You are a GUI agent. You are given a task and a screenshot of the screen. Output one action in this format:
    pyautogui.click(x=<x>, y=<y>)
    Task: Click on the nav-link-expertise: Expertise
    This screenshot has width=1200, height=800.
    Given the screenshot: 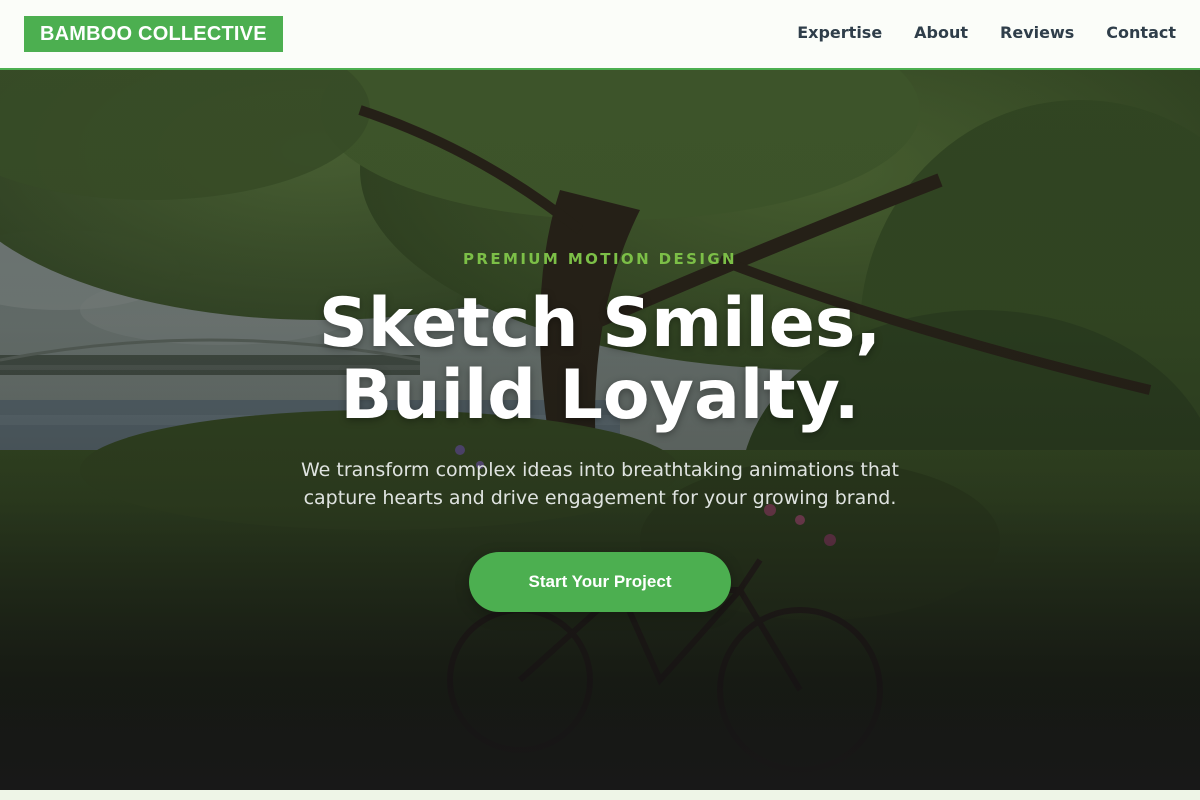 What is the action you would take?
    pyautogui.click(x=839, y=33)
    